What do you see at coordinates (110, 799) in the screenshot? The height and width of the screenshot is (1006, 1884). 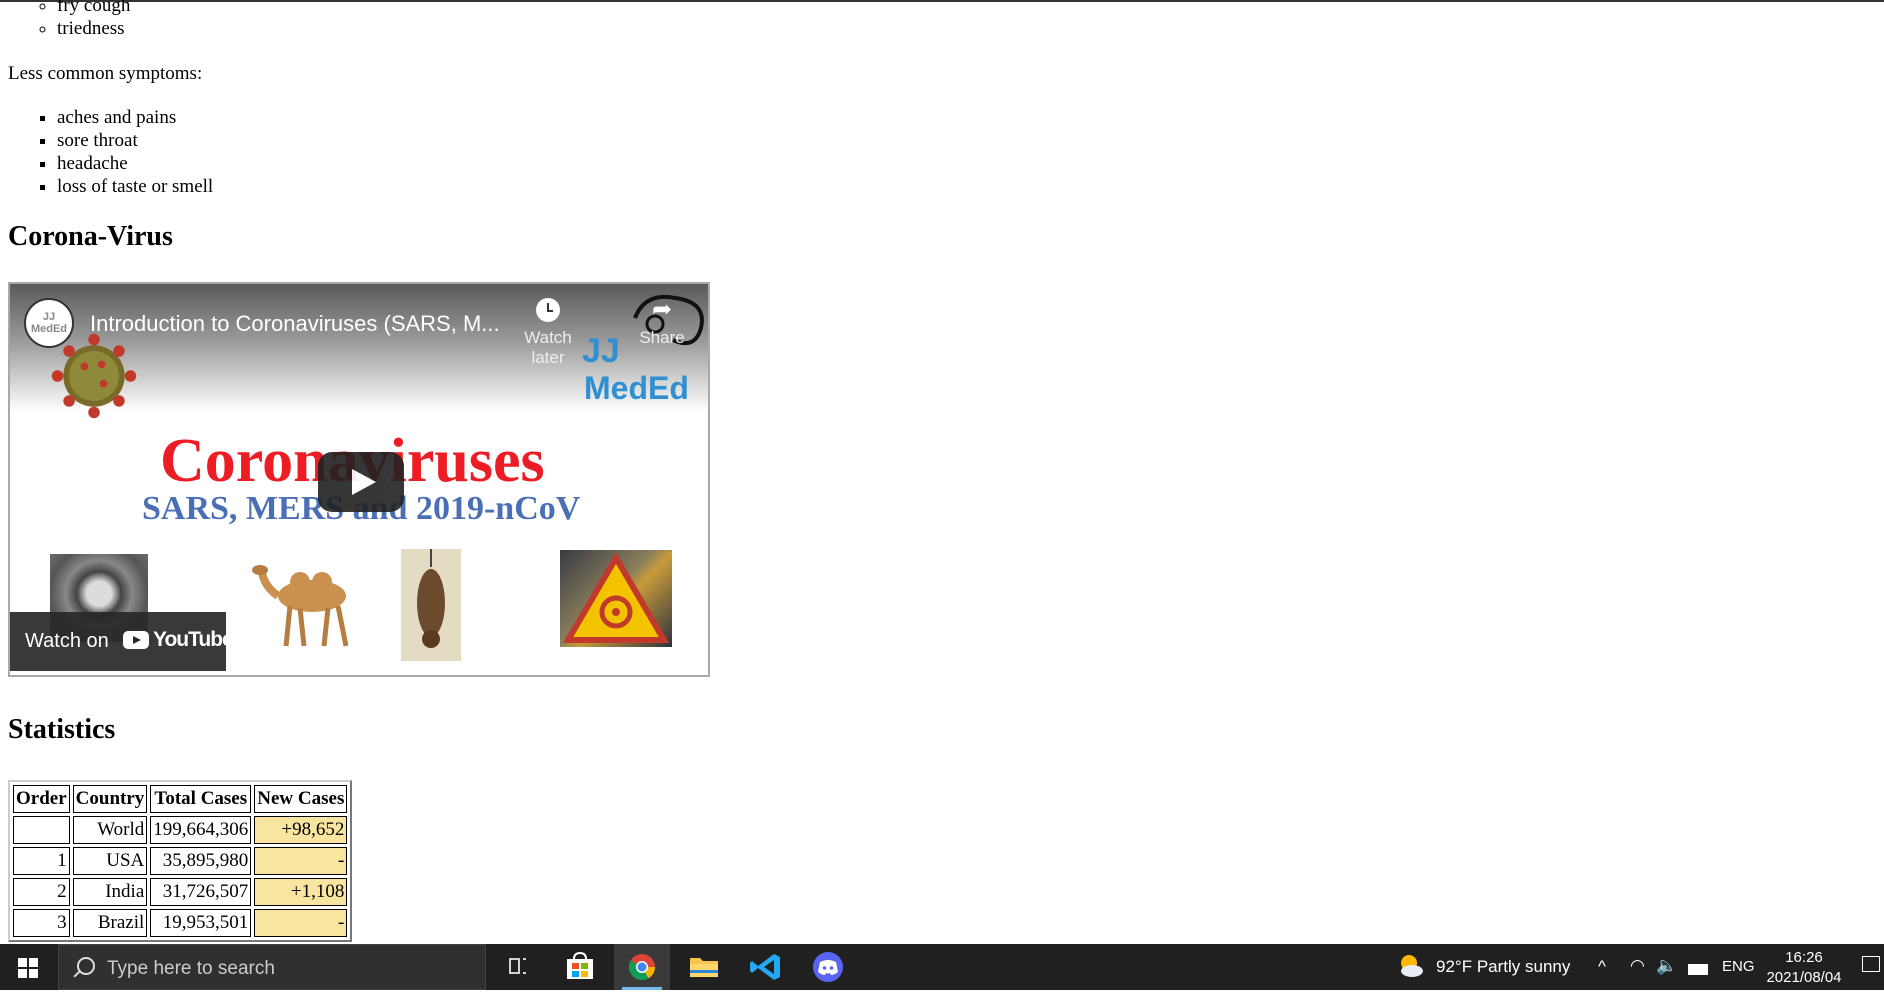 I see `header-country: Country` at bounding box center [110, 799].